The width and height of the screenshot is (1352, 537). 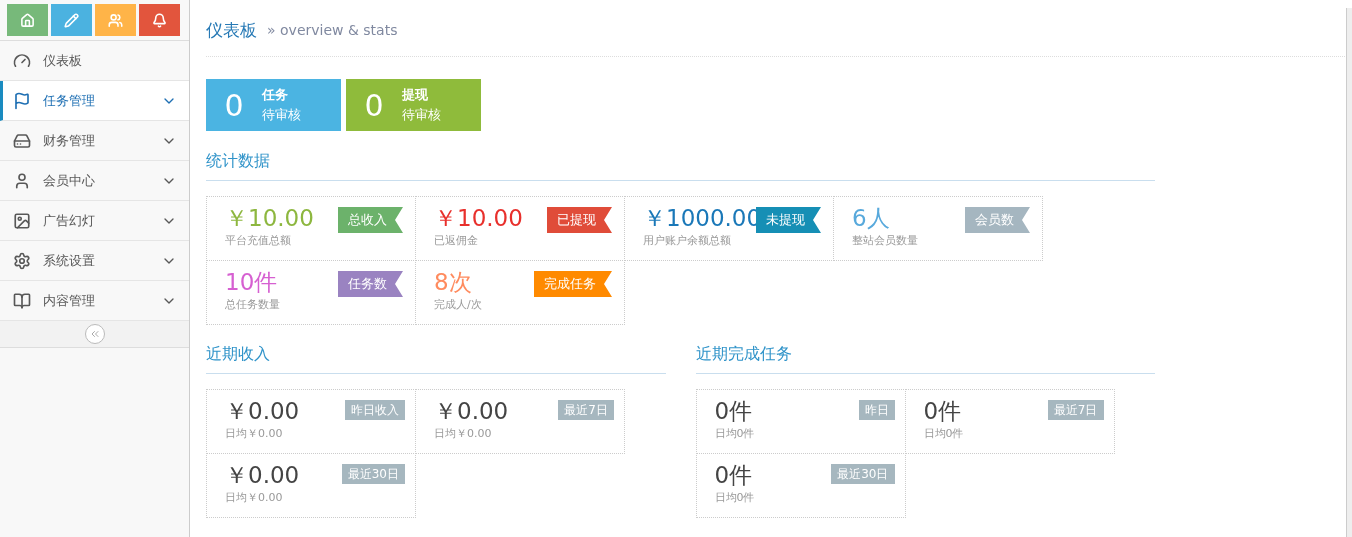 I want to click on period-tag: 昨日收入, so click(x=375, y=410).